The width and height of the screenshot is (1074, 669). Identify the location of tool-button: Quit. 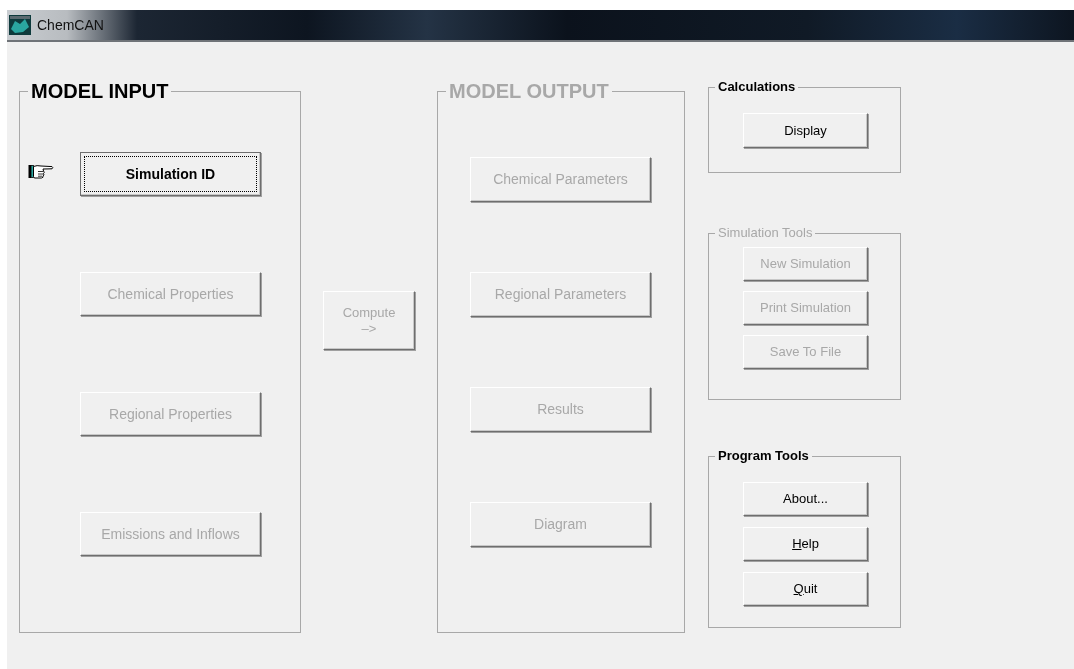
(805, 589).